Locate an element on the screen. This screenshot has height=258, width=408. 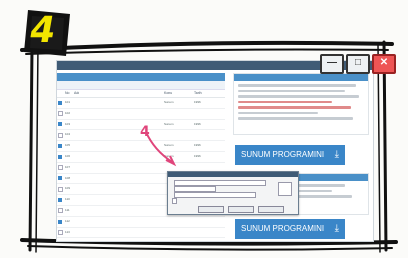
cell-no: 112 is located at coordinates (67, 220).